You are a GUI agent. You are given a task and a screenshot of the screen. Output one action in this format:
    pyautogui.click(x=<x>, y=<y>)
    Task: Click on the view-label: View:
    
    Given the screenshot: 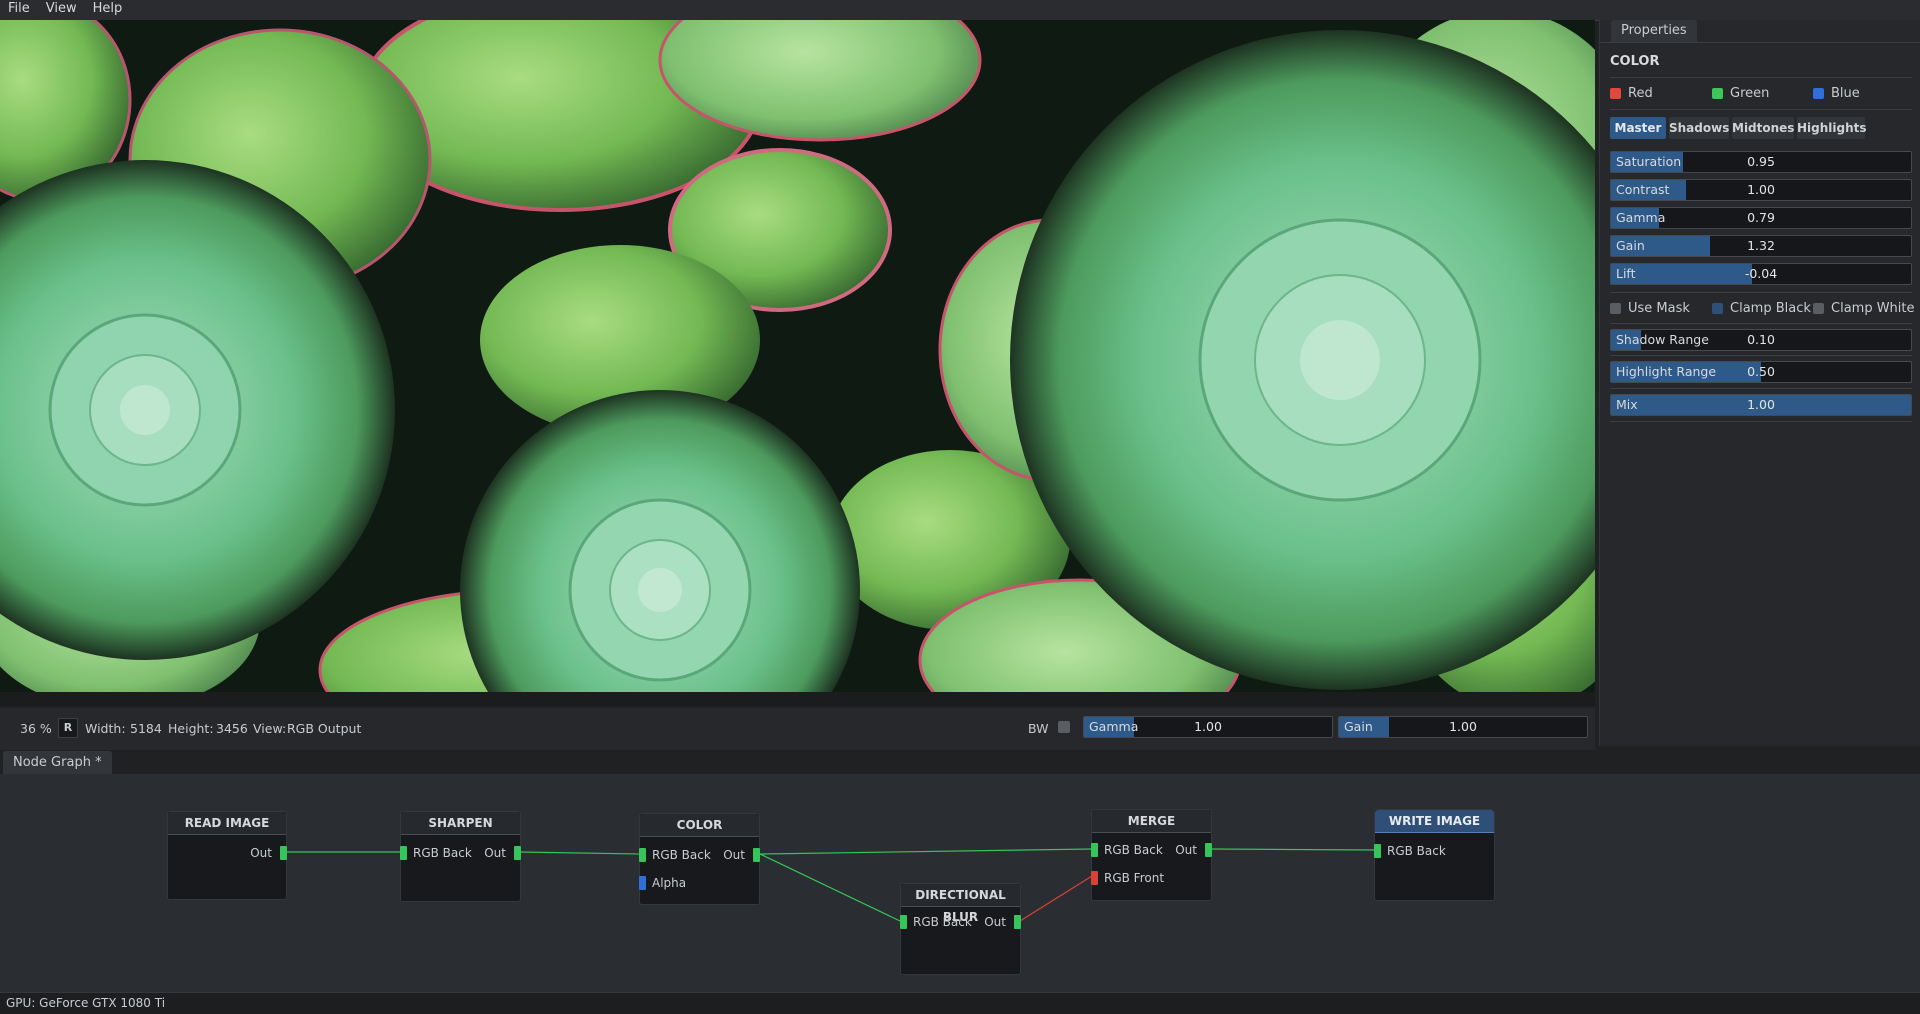 What is the action you would take?
    pyautogui.click(x=270, y=728)
    